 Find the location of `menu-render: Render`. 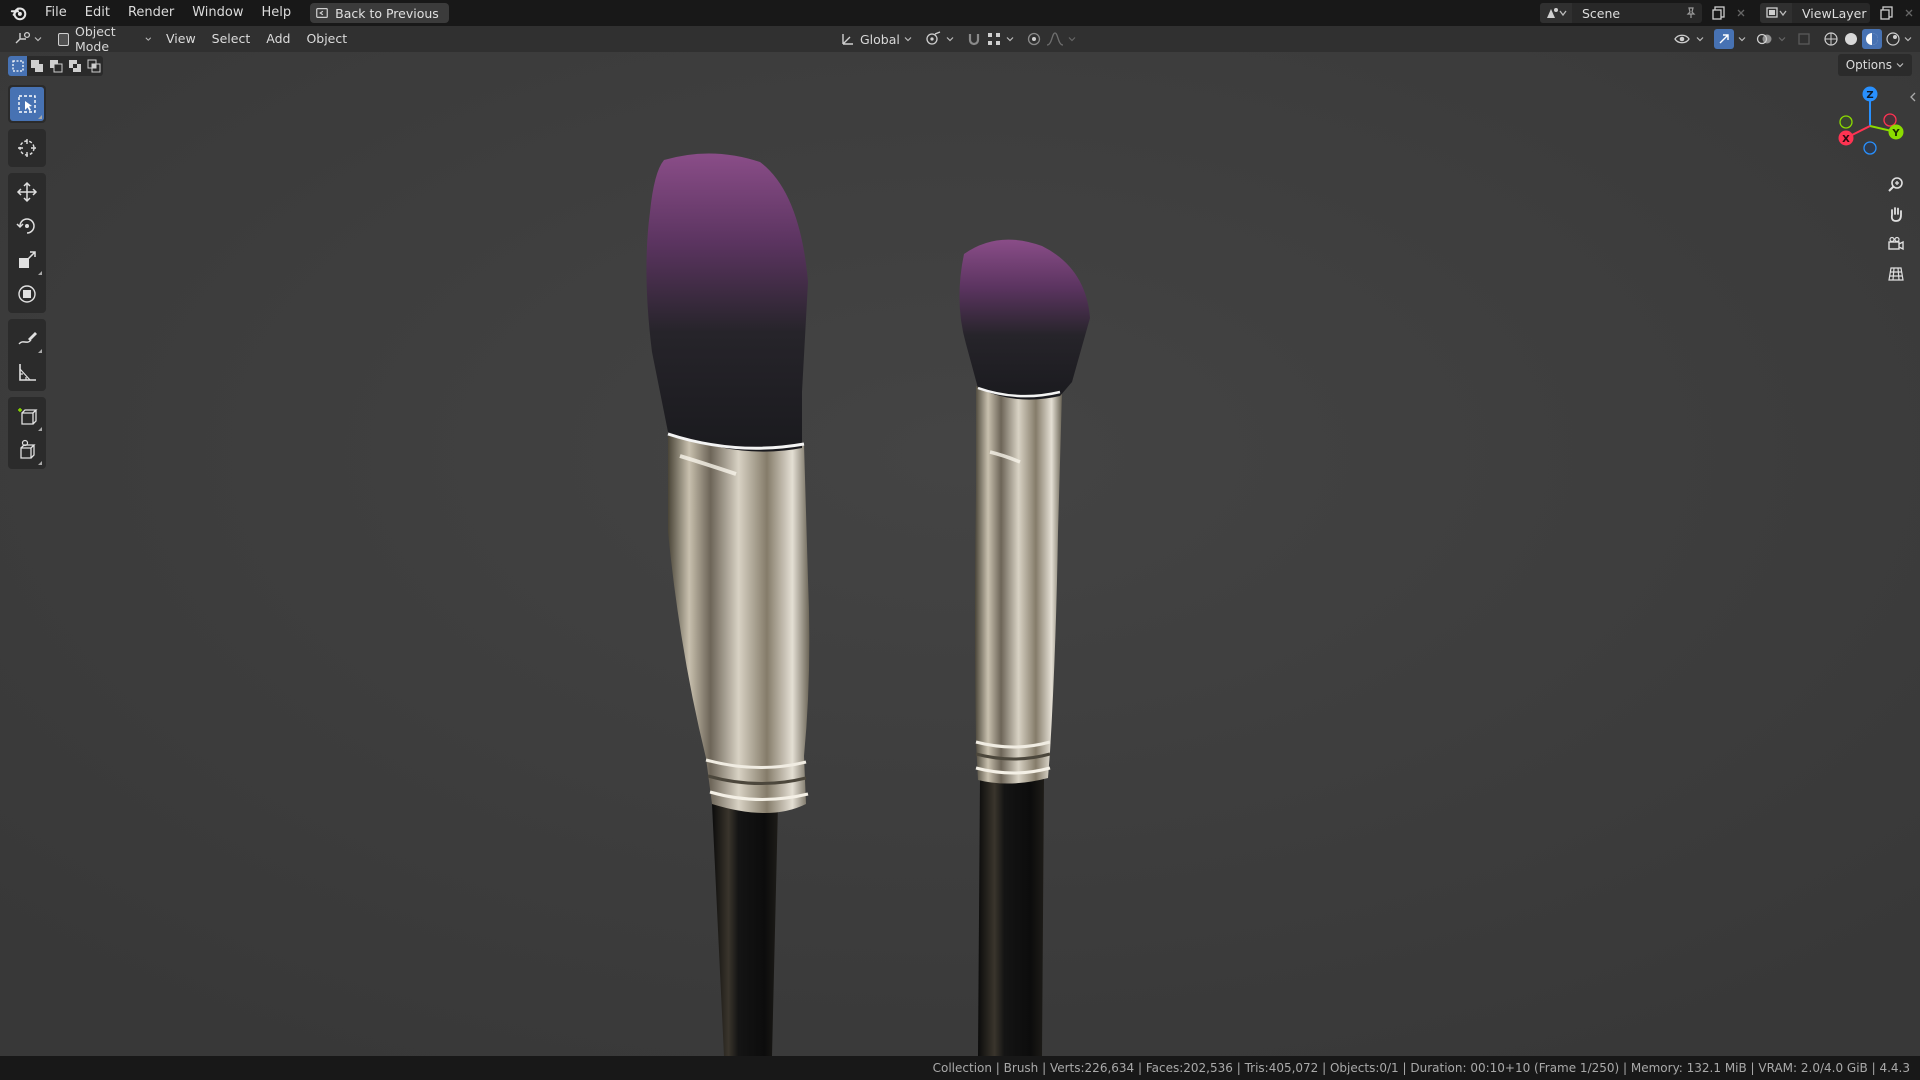

menu-render: Render is located at coordinates (151, 13).